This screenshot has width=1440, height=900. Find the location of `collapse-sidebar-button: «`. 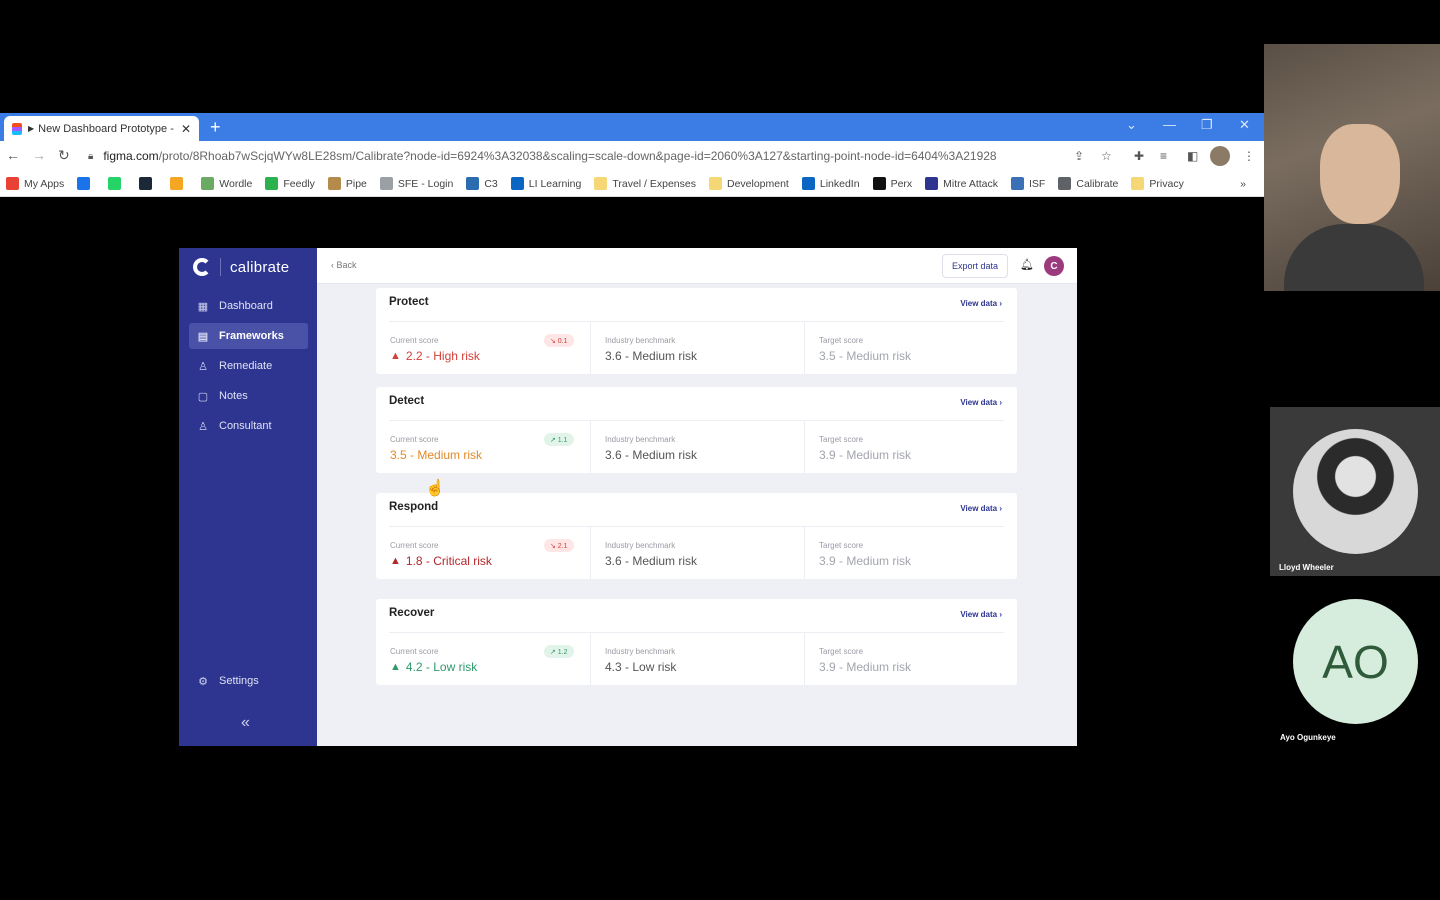

collapse-sidebar-button: « is located at coordinates (245, 723).